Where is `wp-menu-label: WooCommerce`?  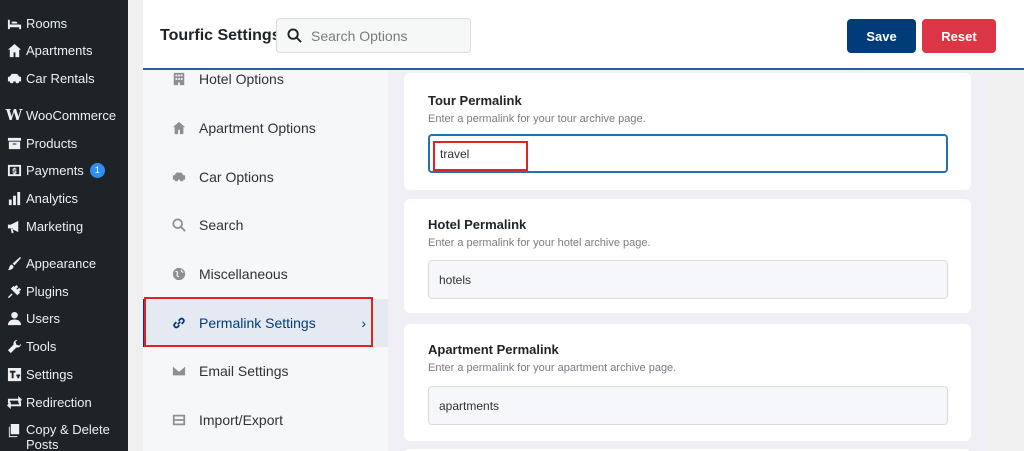
wp-menu-label: WooCommerce is located at coordinates (71, 115).